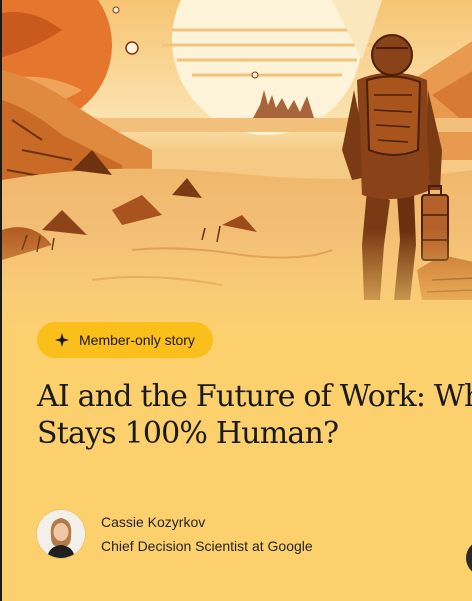  I want to click on member-only-badge: Member-only story, so click(125, 340).